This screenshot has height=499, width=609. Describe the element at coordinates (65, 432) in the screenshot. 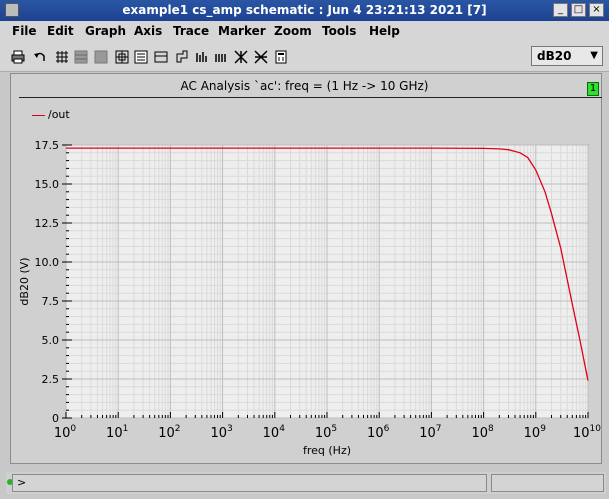

I see `x-tick-label: 100` at that location.